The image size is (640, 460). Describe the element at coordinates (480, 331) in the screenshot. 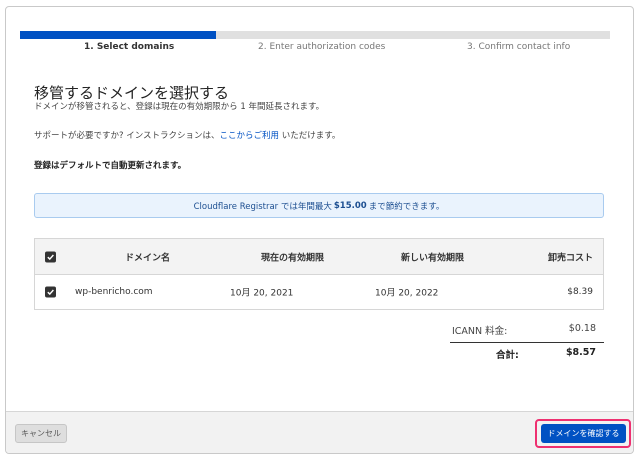

I see `icann-fee-label: ICANN 料金:` at that location.